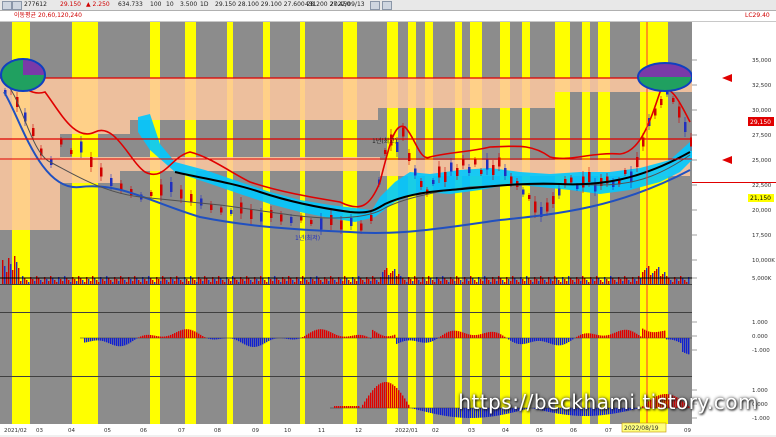  What do you see at coordinates (310, 5) in the screenshot?
I see `scale-value: 431` at bounding box center [310, 5].